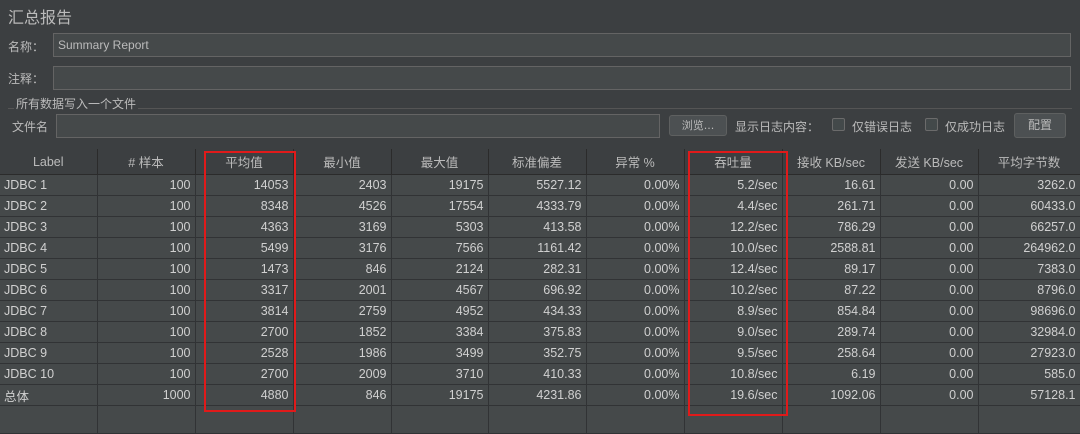 The image size is (1080, 434). I want to click on table-cell: 1986, so click(342, 353).